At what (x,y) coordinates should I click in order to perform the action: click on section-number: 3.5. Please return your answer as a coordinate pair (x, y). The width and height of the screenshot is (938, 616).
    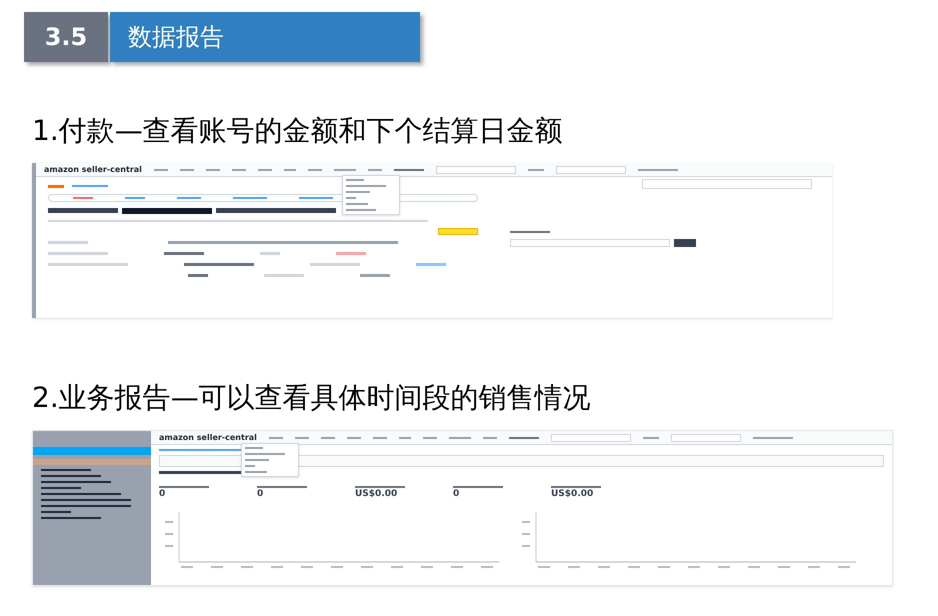
    Looking at the image, I should click on (66, 37).